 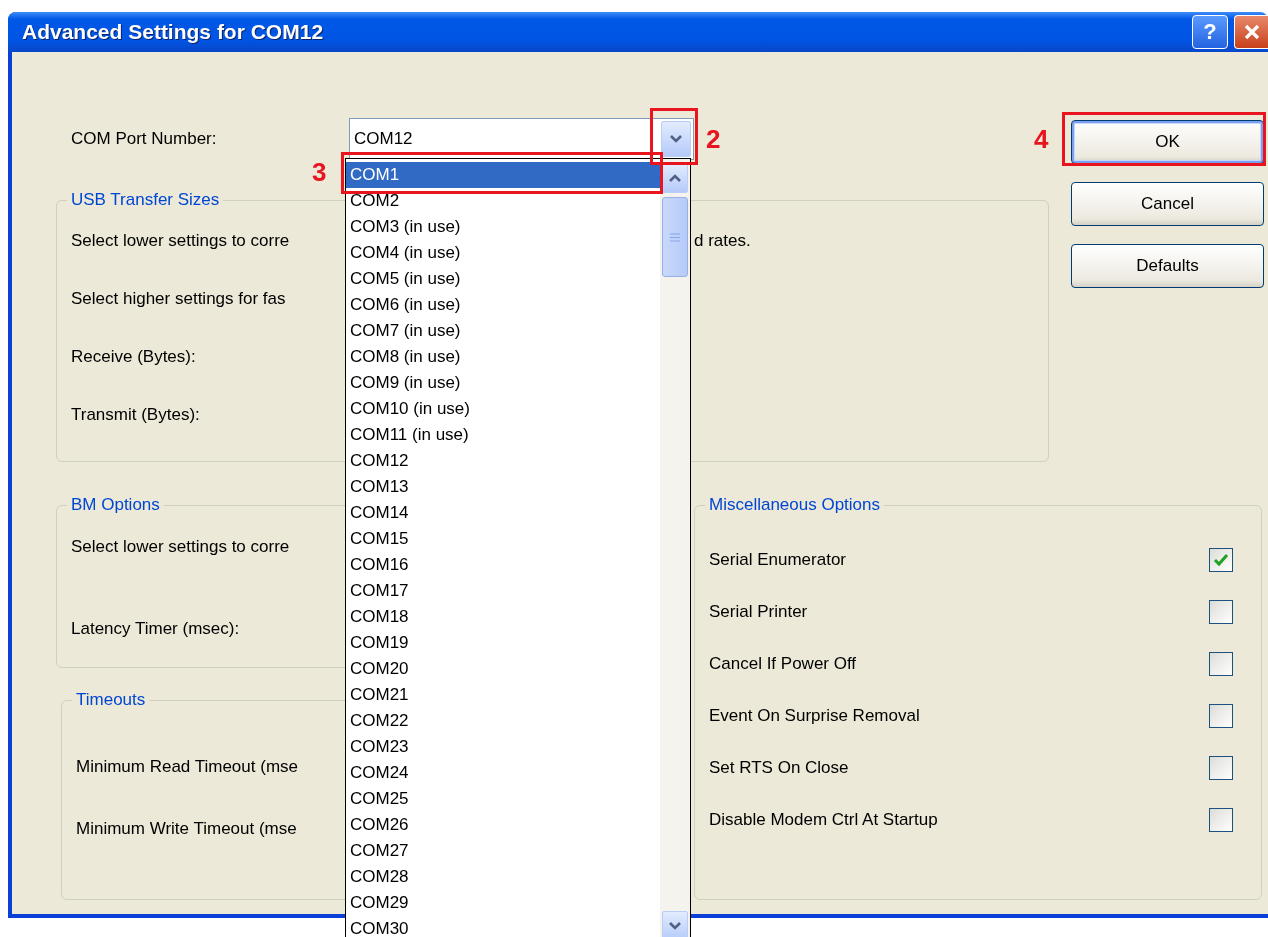 I want to click on list-item: COM16, so click(x=503, y=565).